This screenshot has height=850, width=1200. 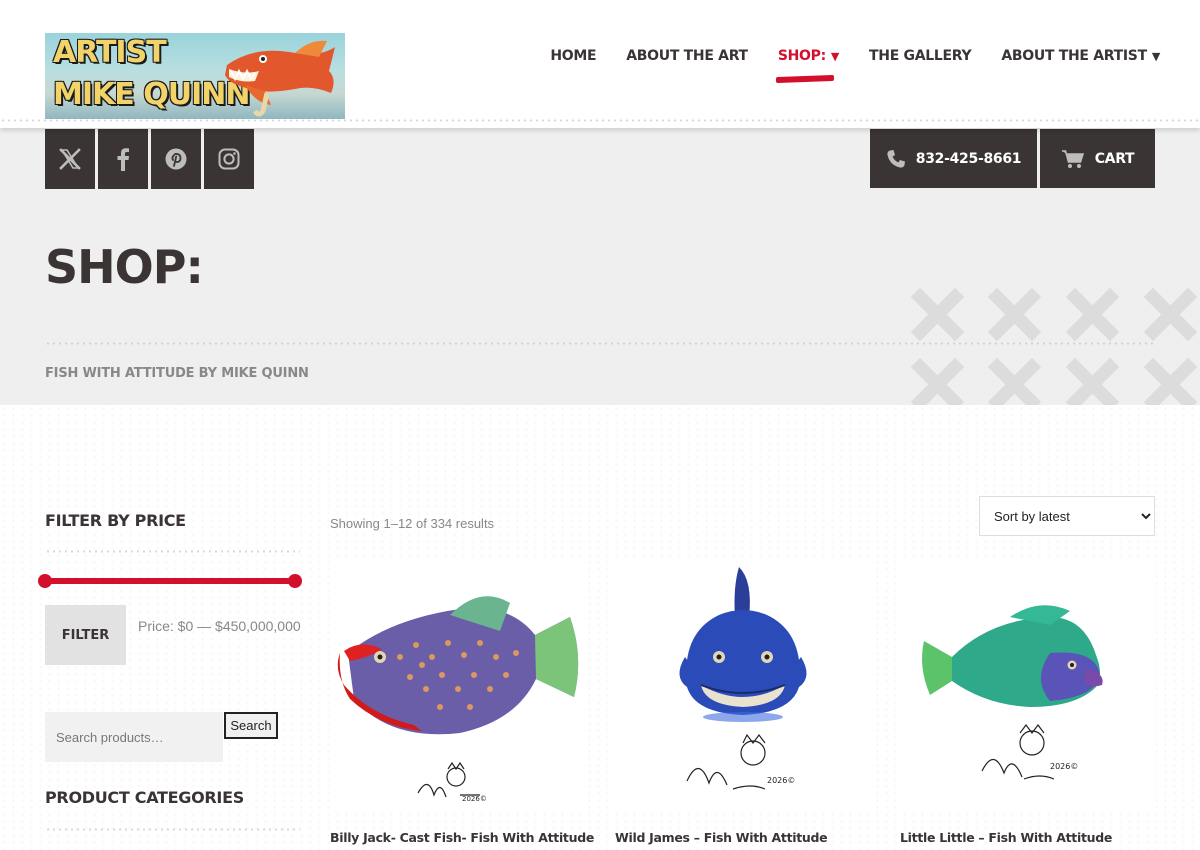 I want to click on logo-line-1: ARTIST, so click(x=110, y=52).